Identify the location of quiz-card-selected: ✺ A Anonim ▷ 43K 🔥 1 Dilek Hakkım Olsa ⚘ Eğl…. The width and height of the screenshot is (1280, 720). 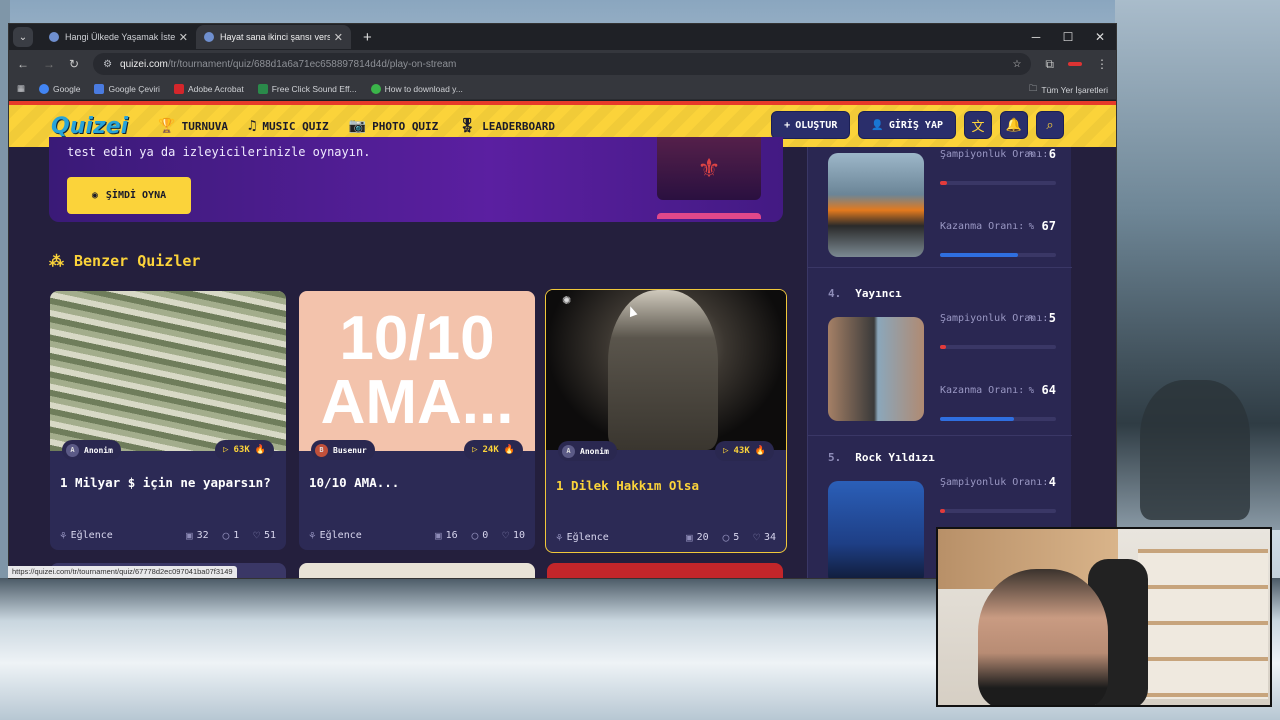
(666, 421).